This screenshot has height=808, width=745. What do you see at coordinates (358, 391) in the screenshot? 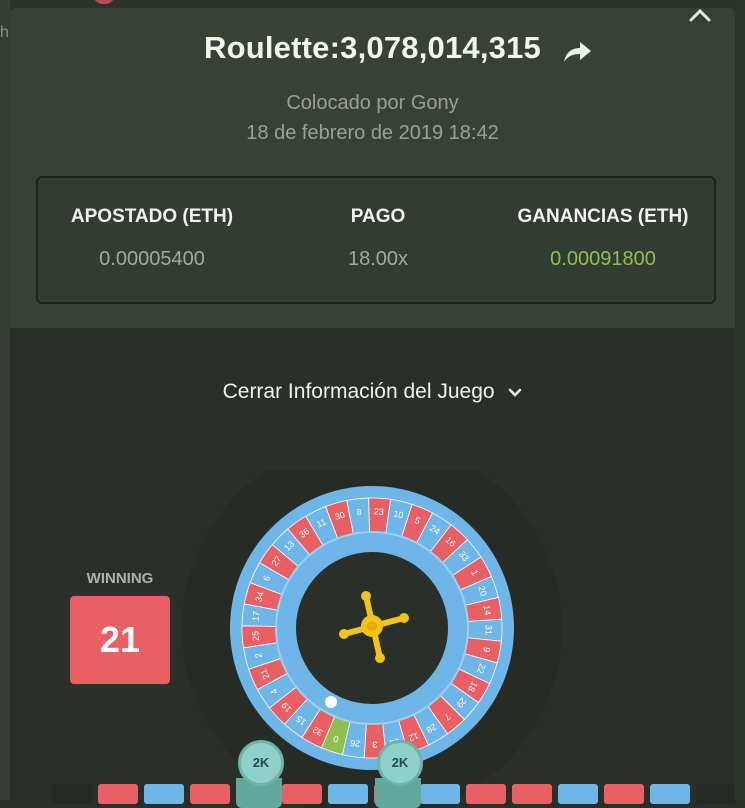
I see `toggle-game-info-label: Cerrar Información del Juego` at bounding box center [358, 391].